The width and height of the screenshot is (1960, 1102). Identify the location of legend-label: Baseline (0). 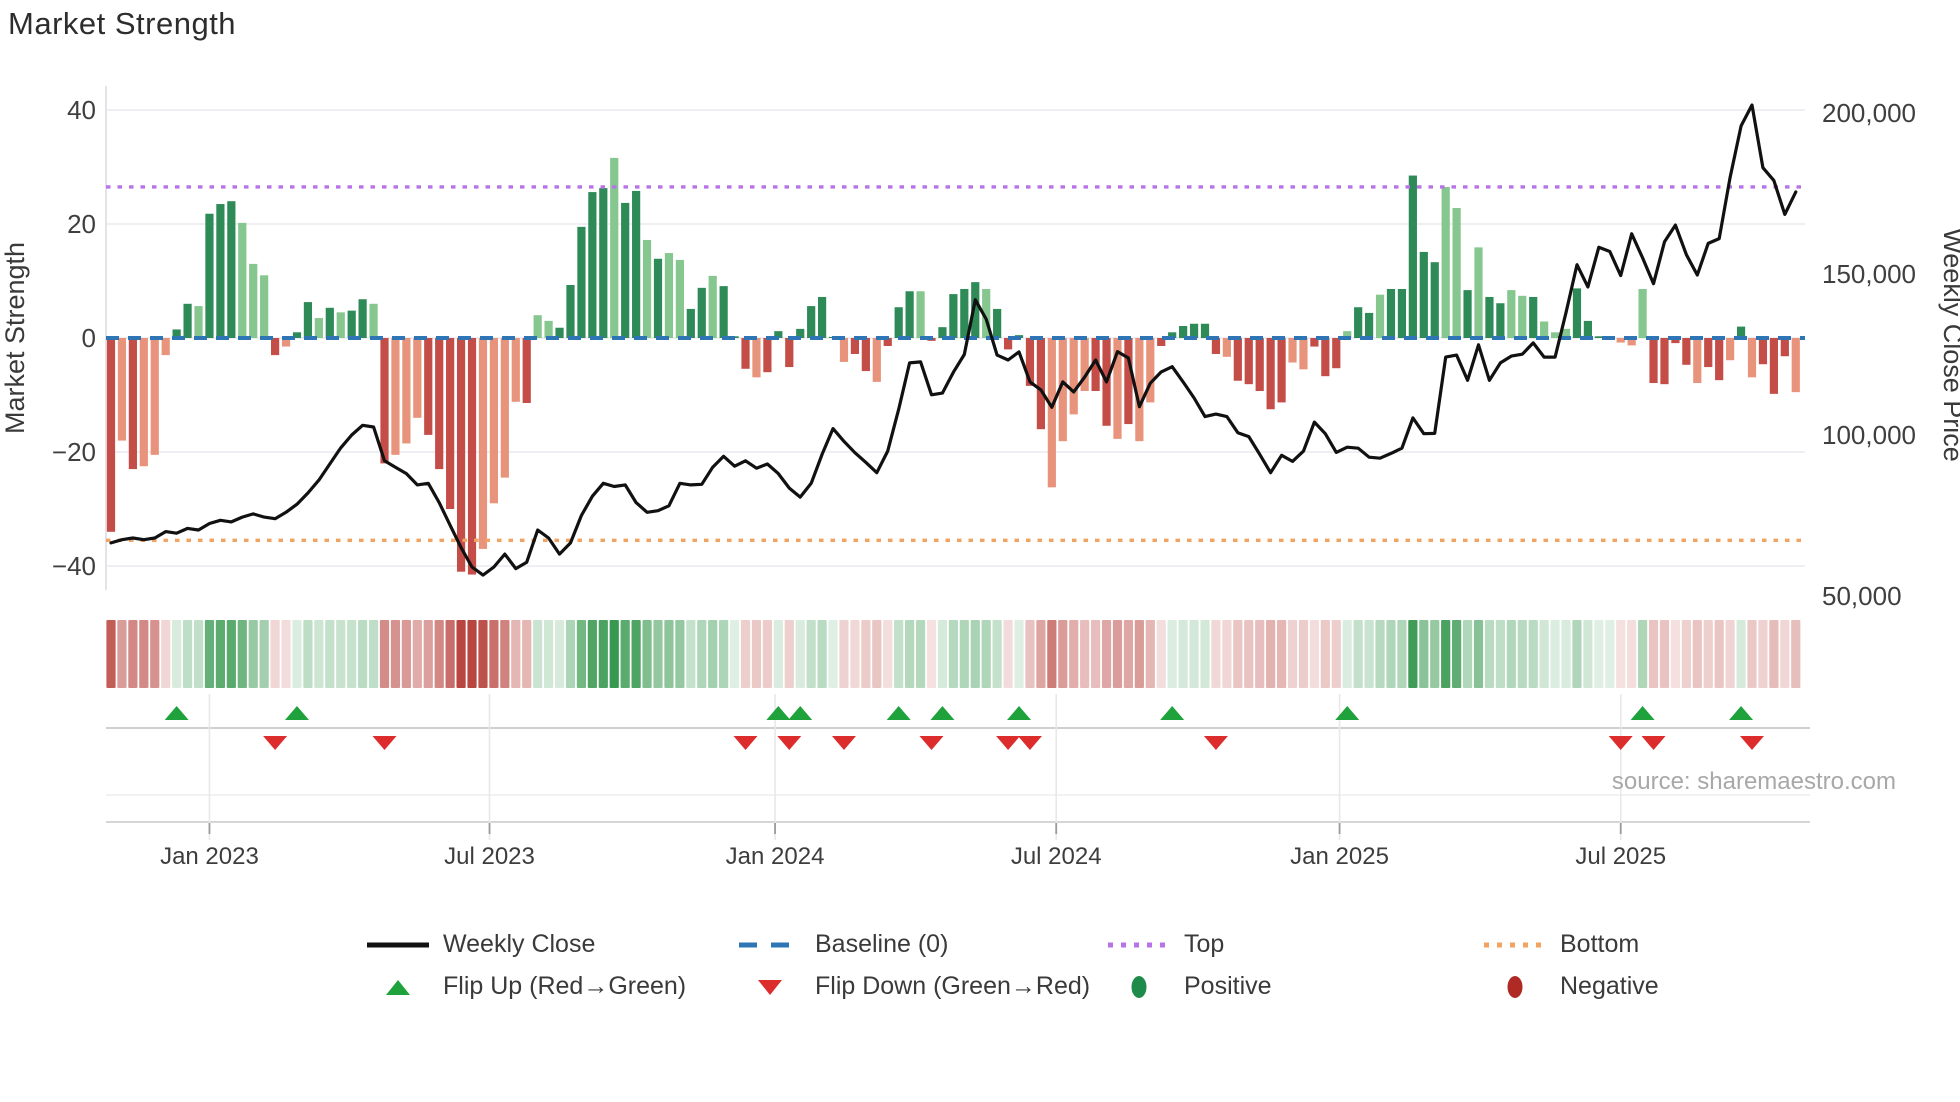
(882, 944).